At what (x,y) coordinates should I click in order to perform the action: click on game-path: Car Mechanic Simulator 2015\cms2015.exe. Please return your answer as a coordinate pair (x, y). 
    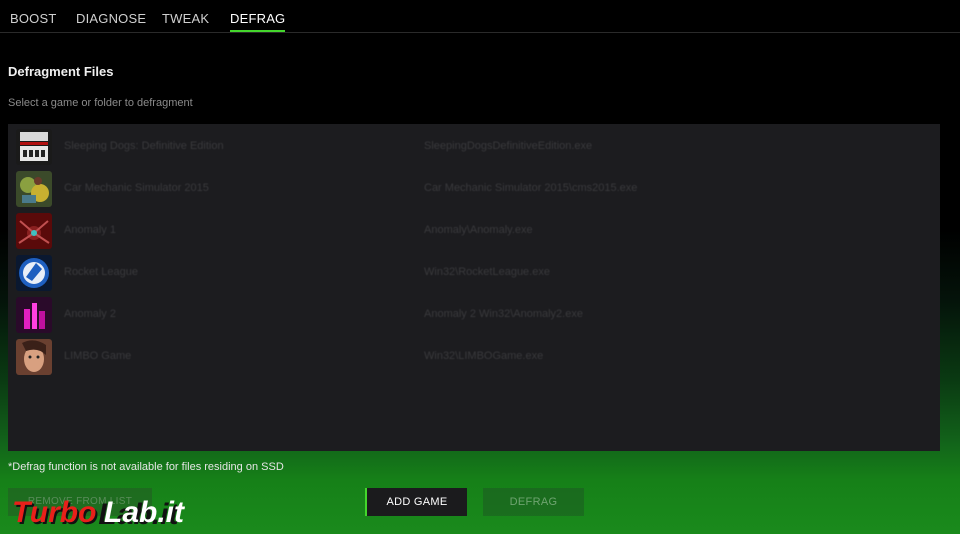
    Looking at the image, I should click on (531, 188).